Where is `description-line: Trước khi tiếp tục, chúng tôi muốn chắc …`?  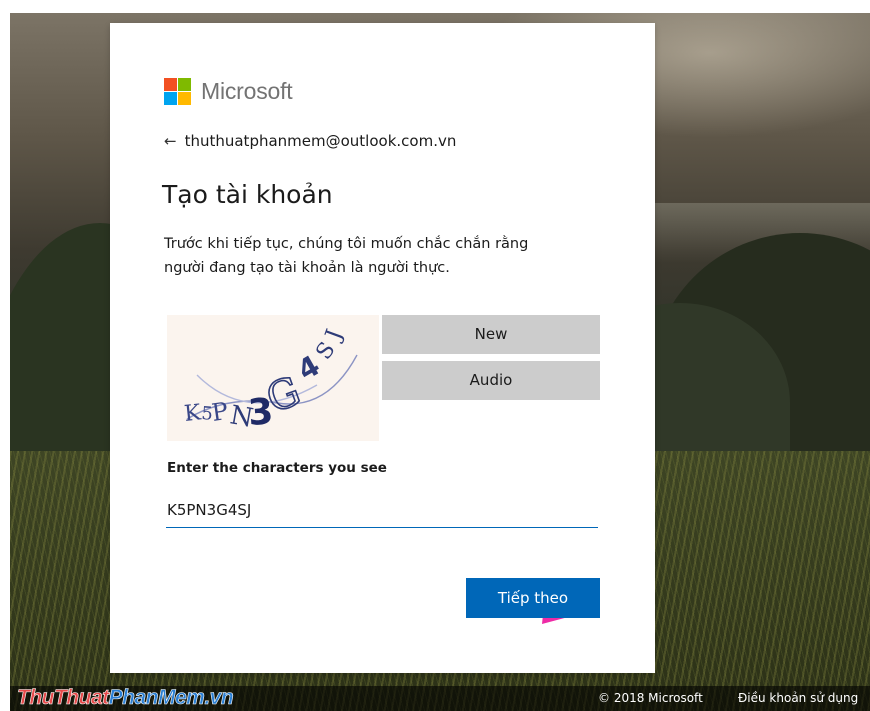 description-line: Trước khi tiếp tục, chúng tôi muốn chắc … is located at coordinates (346, 244).